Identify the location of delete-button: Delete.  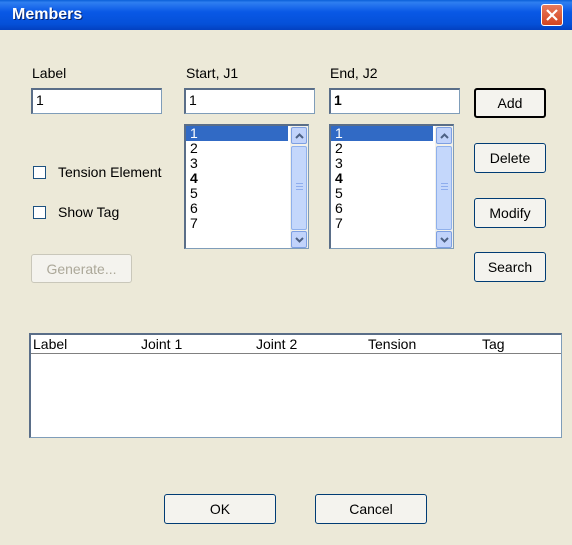
(510, 158).